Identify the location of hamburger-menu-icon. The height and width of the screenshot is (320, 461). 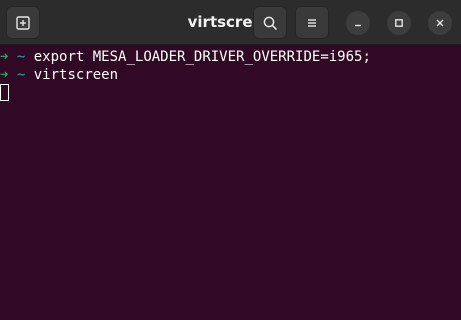
(312, 22).